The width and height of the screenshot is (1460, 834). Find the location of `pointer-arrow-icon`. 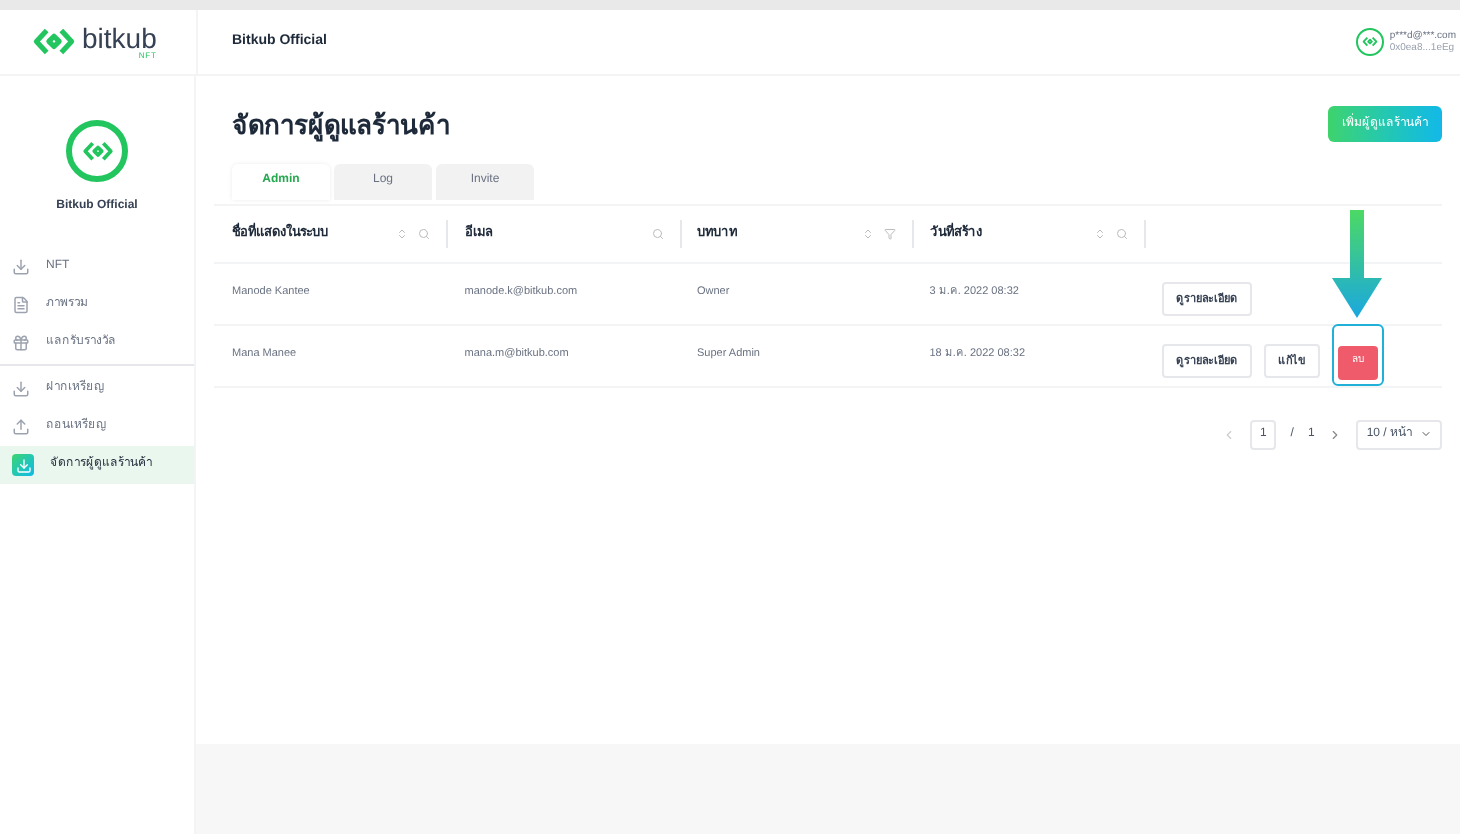

pointer-arrow-icon is located at coordinates (1357, 264).